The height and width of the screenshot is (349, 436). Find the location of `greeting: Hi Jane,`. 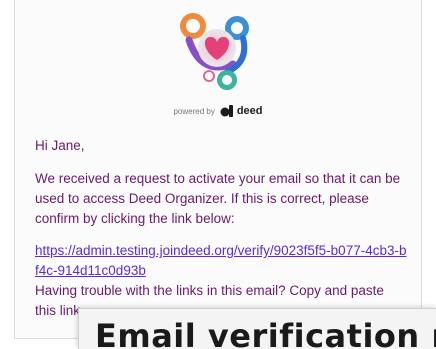

greeting: Hi Jane, is located at coordinates (60, 145).